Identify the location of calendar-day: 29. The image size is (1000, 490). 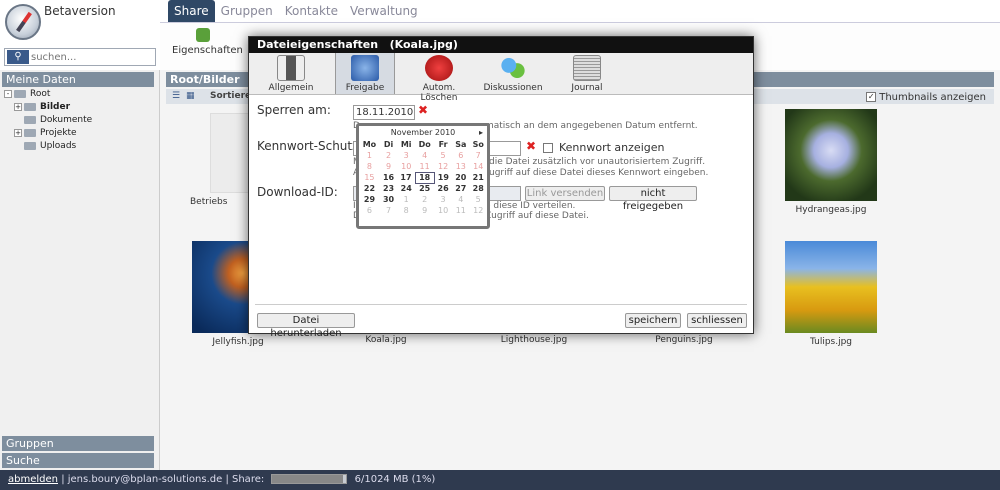
(369, 199).